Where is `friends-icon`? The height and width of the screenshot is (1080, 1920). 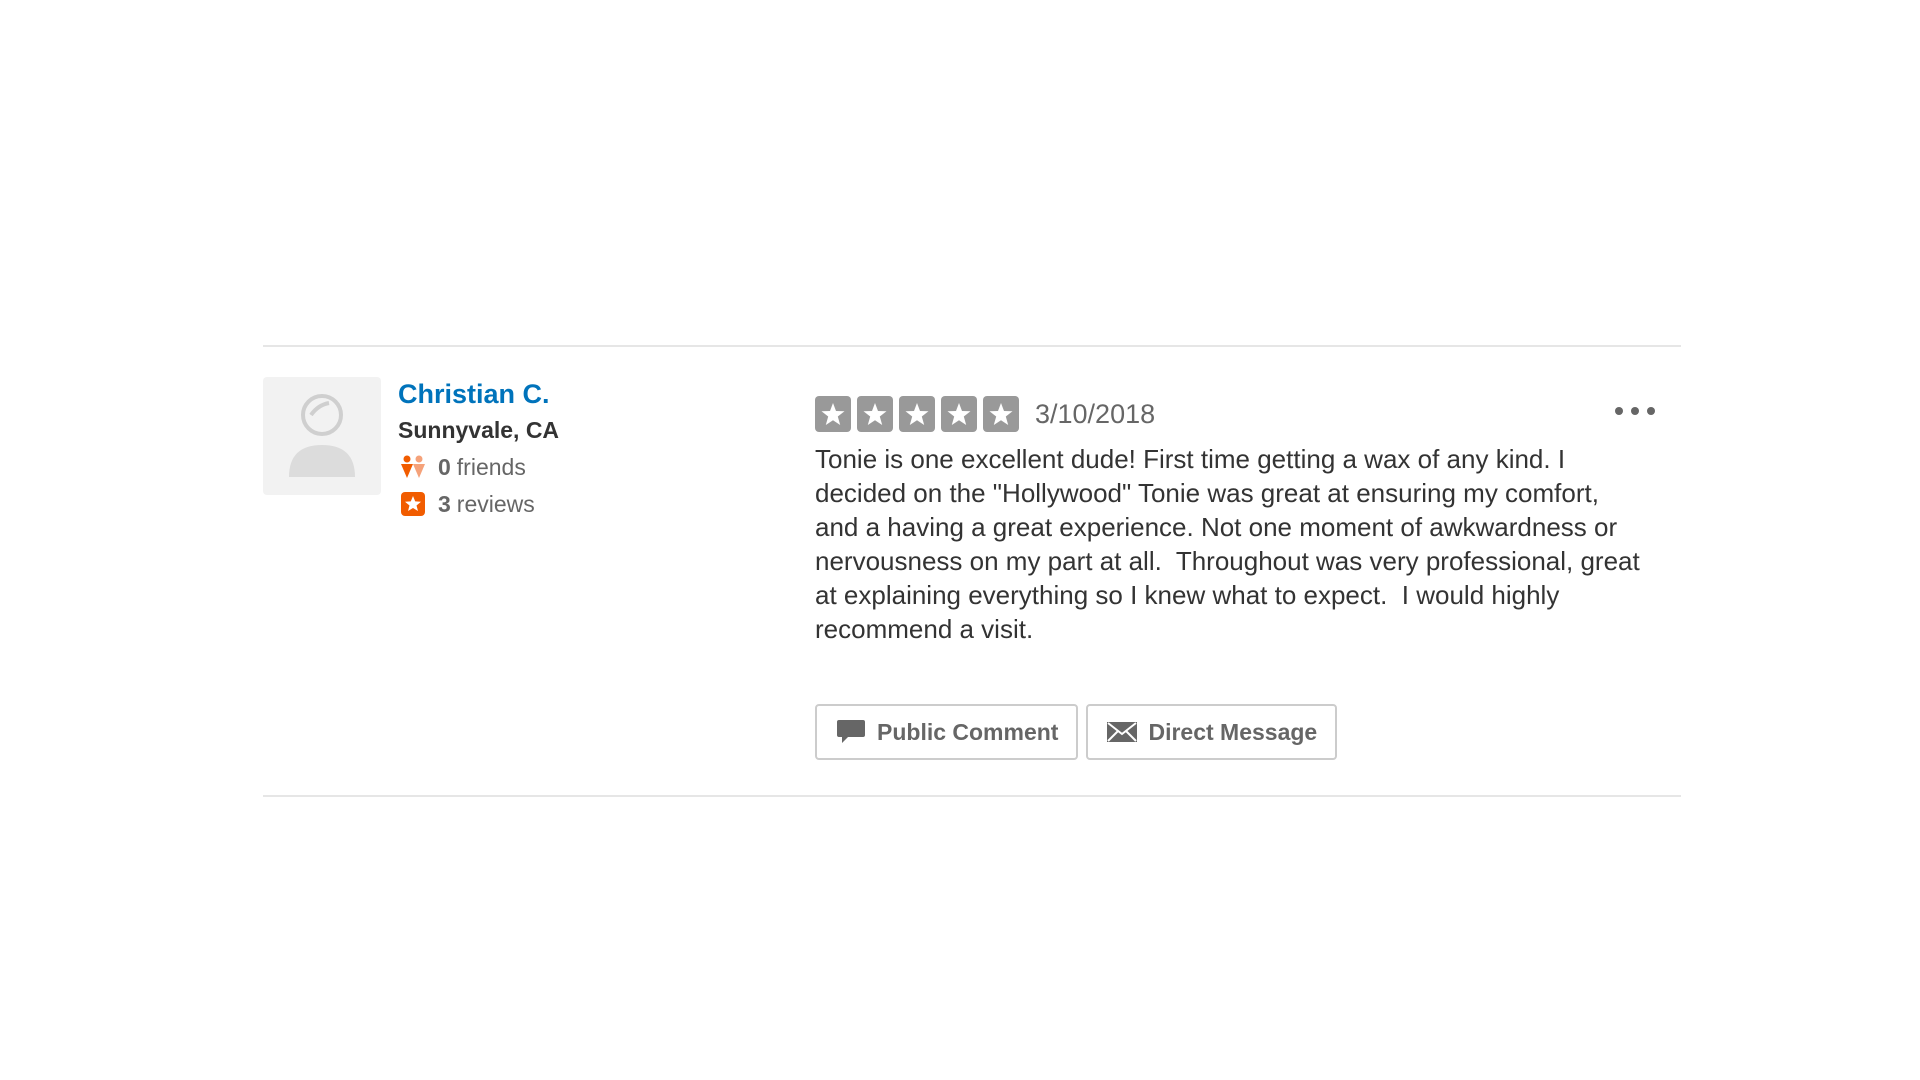 friends-icon is located at coordinates (413, 467).